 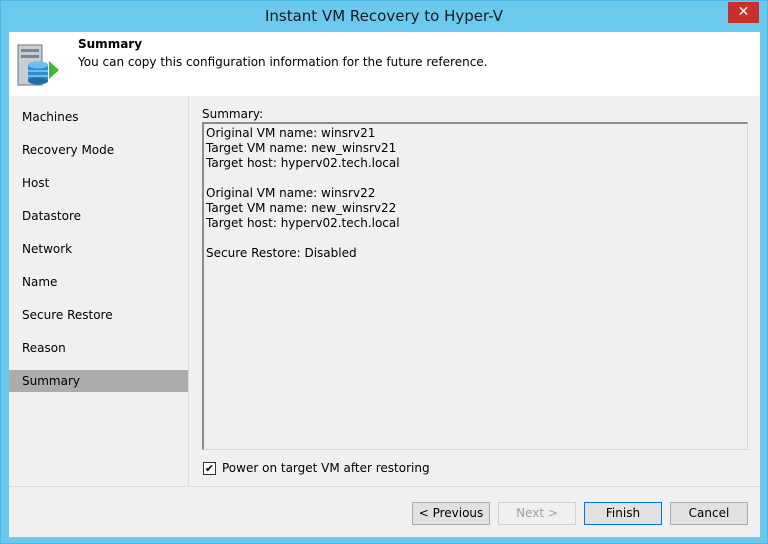 What do you see at coordinates (326, 468) in the screenshot?
I see `power-on-label: Power on target VM after restoring` at bounding box center [326, 468].